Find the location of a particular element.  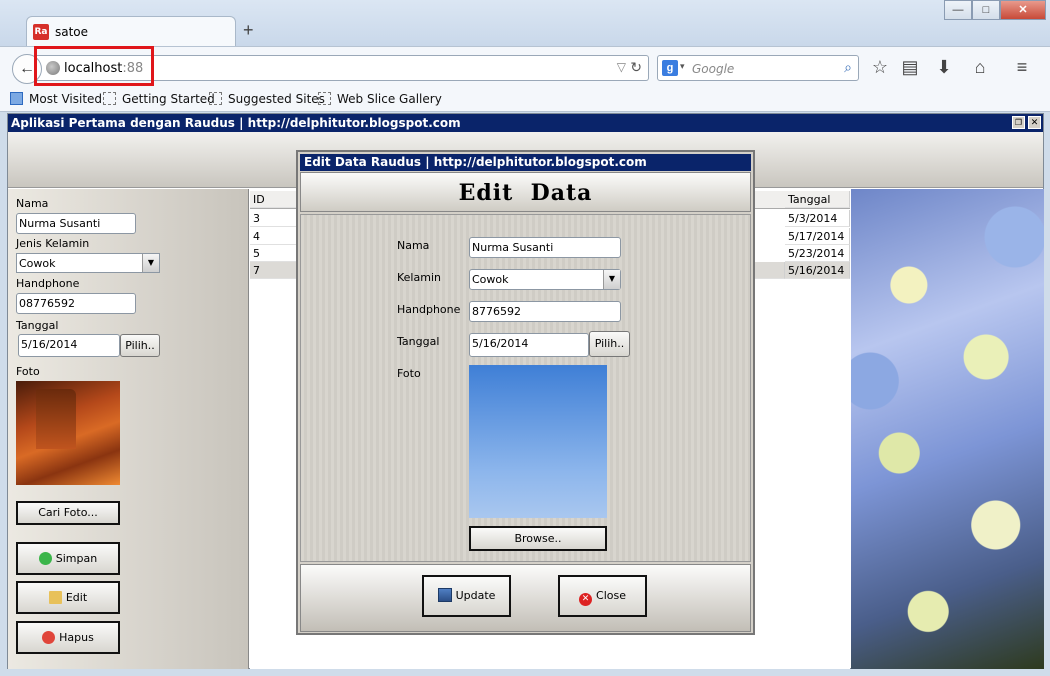

dialog-kelamin-value: Cowok is located at coordinates (490, 279).